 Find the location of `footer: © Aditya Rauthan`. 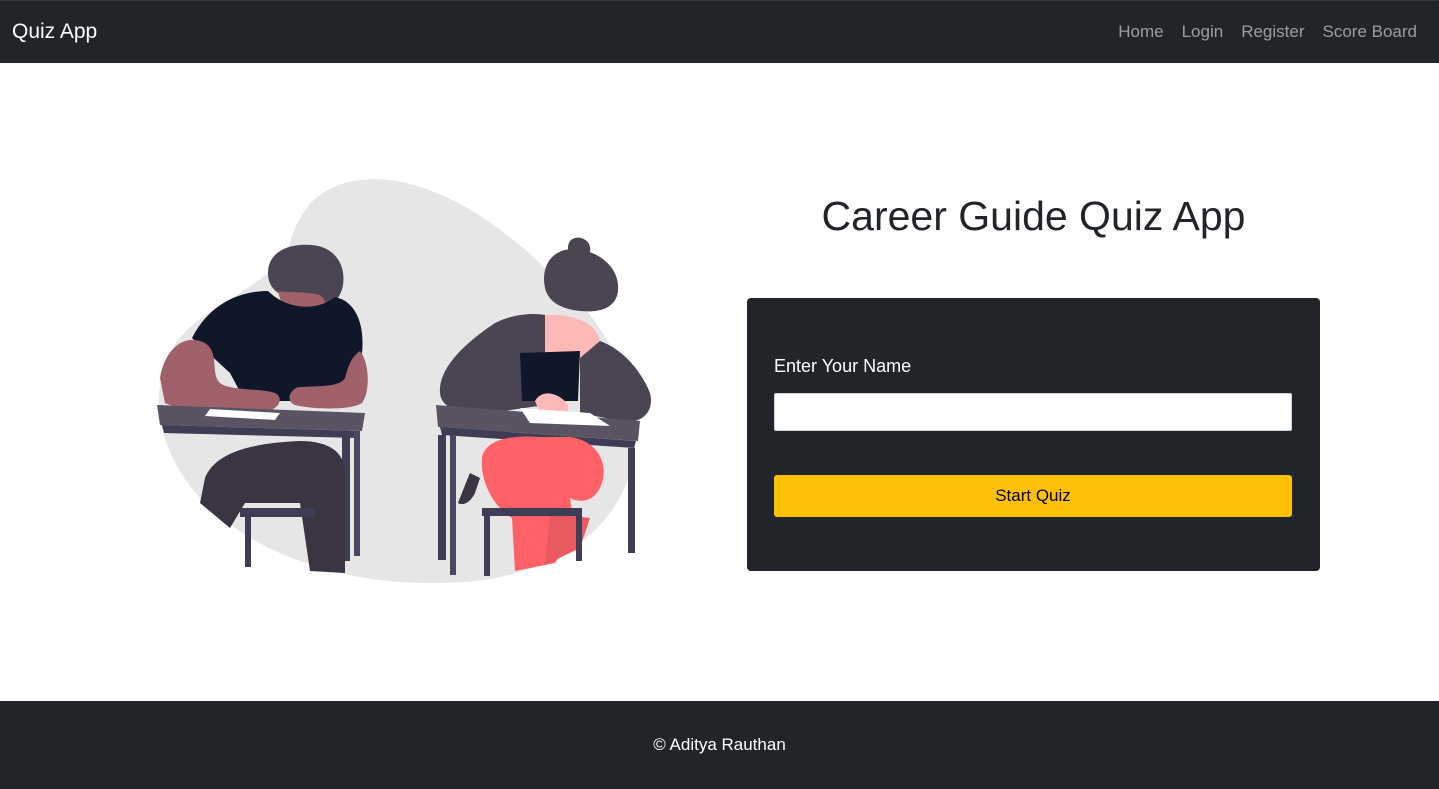

footer: © Aditya Rauthan is located at coordinates (719, 745).